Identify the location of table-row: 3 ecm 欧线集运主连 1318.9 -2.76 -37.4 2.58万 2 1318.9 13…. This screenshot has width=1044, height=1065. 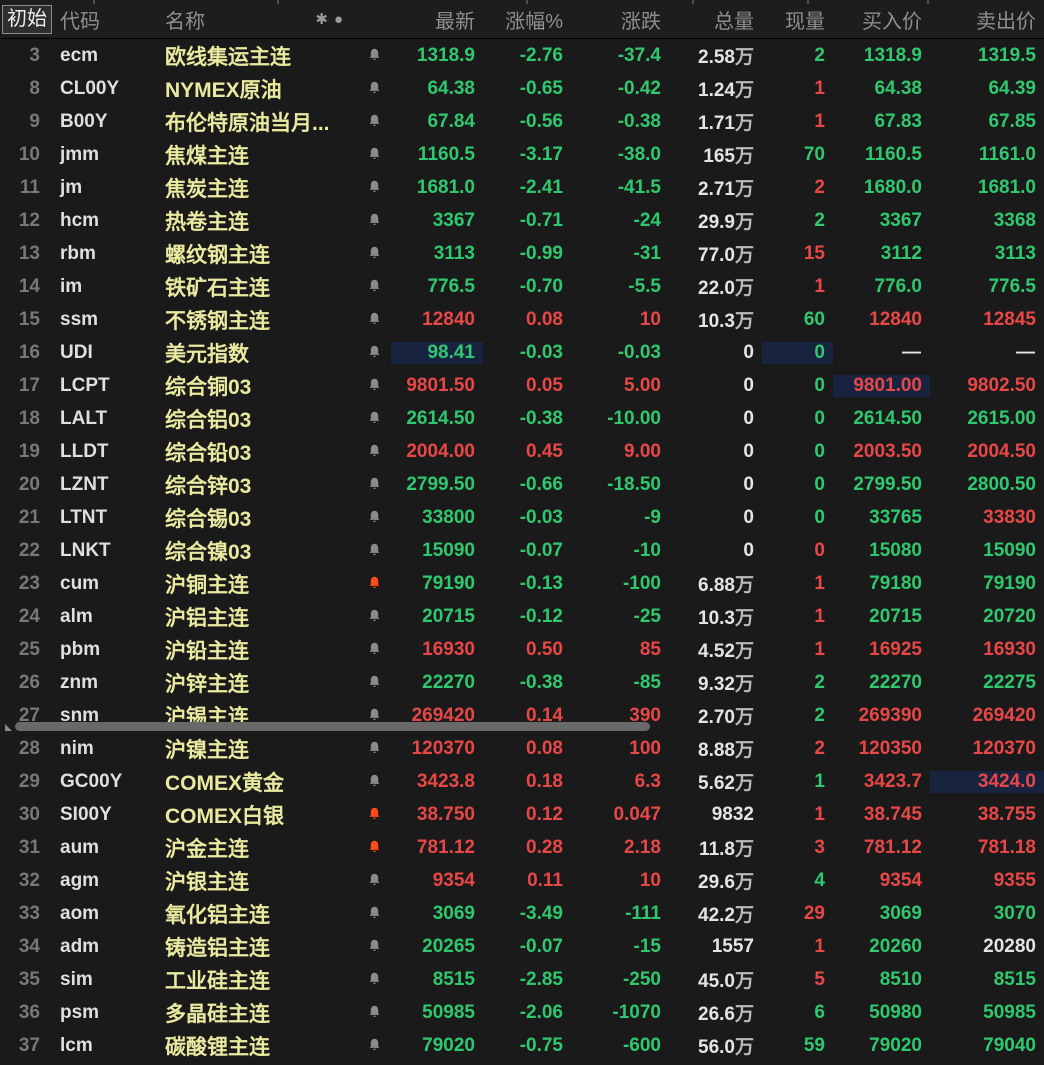
(522, 55).